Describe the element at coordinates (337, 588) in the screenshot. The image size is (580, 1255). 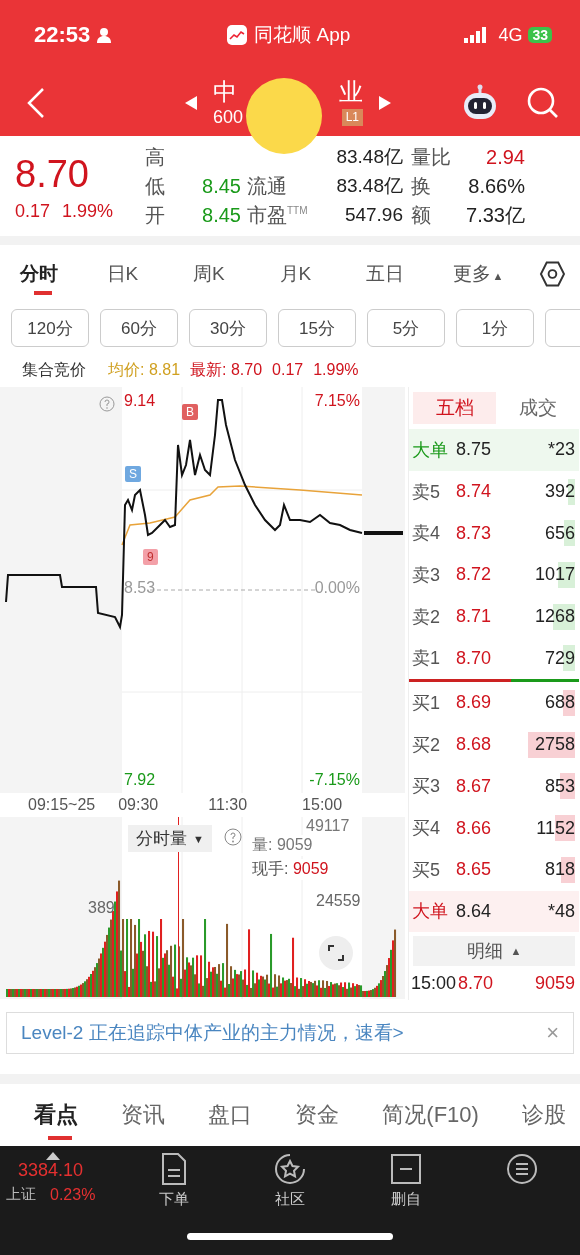
I see `axis-label: 0.00%` at that location.